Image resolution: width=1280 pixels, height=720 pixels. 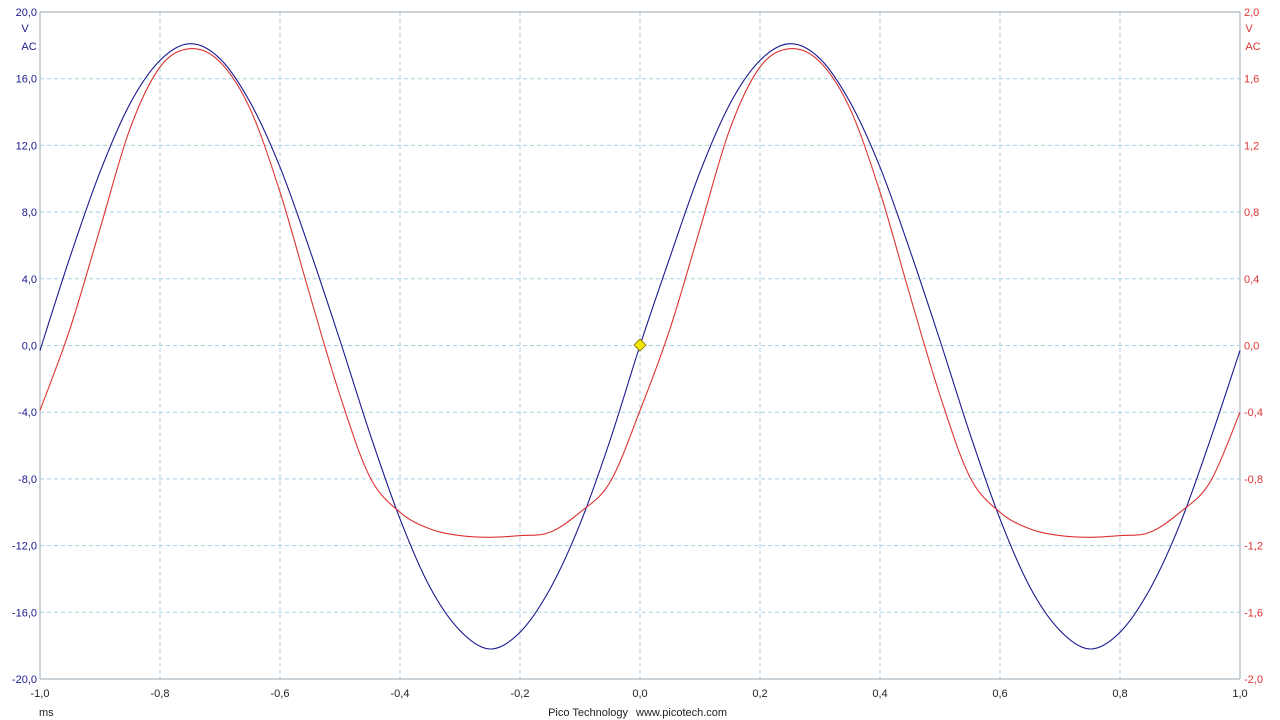 I want to click on right-tick-label: 0,0, so click(x=1251, y=347).